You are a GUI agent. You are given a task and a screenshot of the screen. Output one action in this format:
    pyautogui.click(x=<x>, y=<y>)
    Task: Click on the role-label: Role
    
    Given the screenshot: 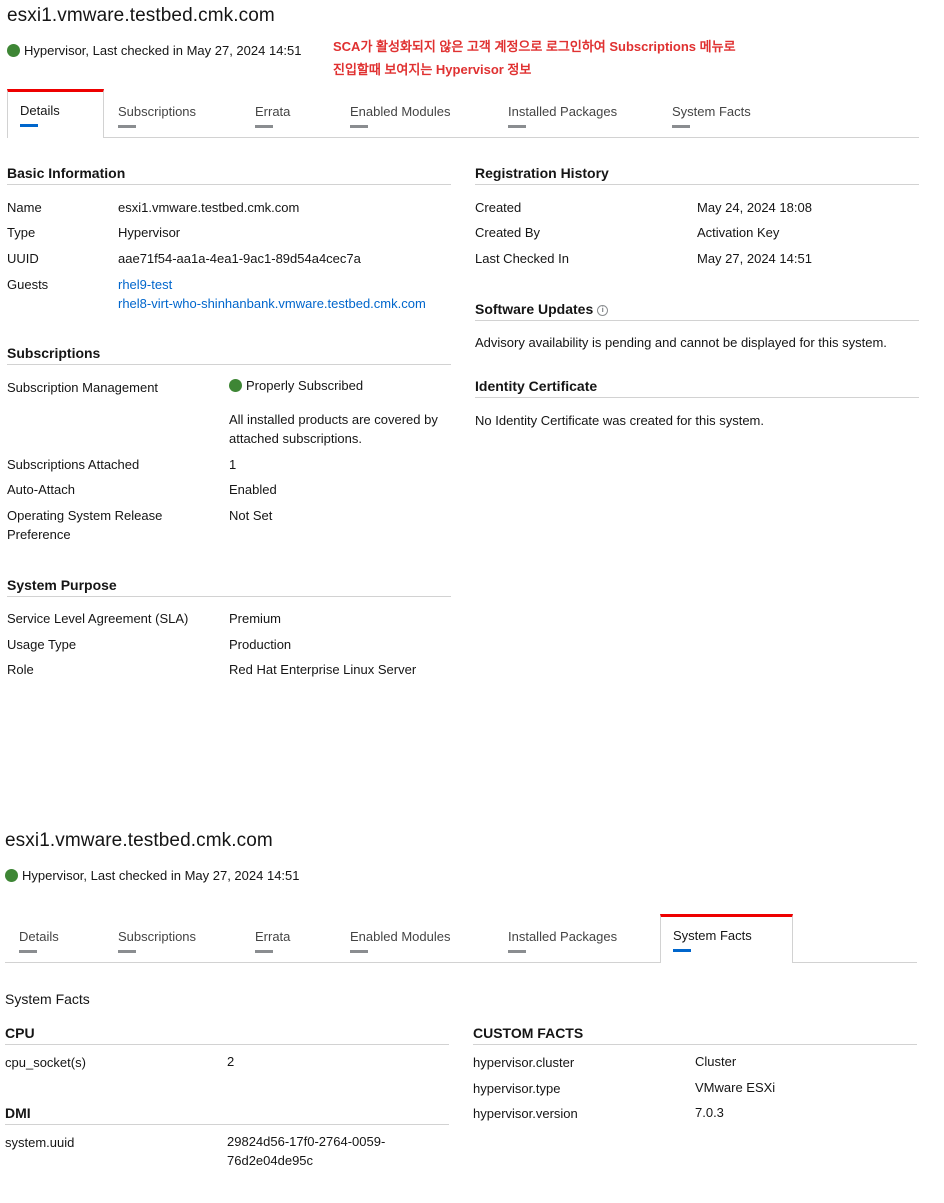 What is the action you would take?
    pyautogui.click(x=20, y=669)
    